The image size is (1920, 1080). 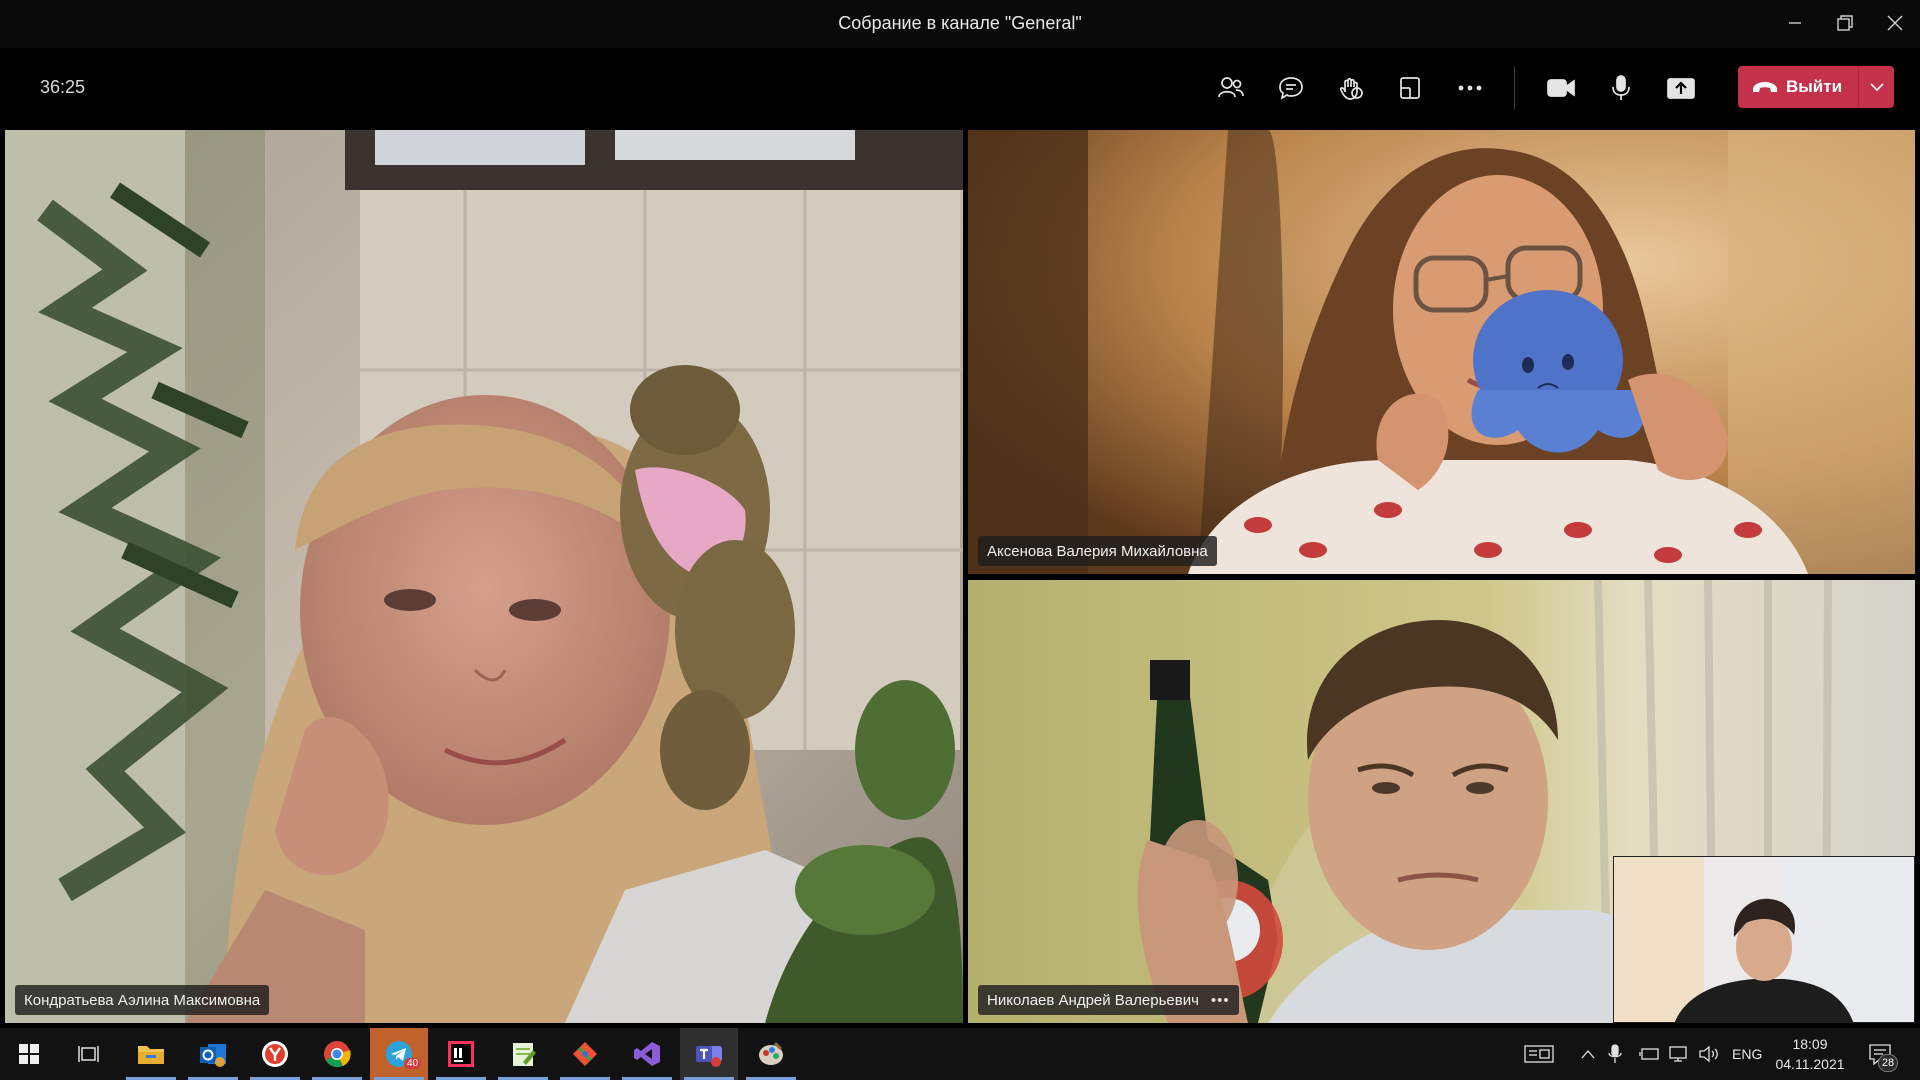 I want to click on news-icon, so click(x=1539, y=1054).